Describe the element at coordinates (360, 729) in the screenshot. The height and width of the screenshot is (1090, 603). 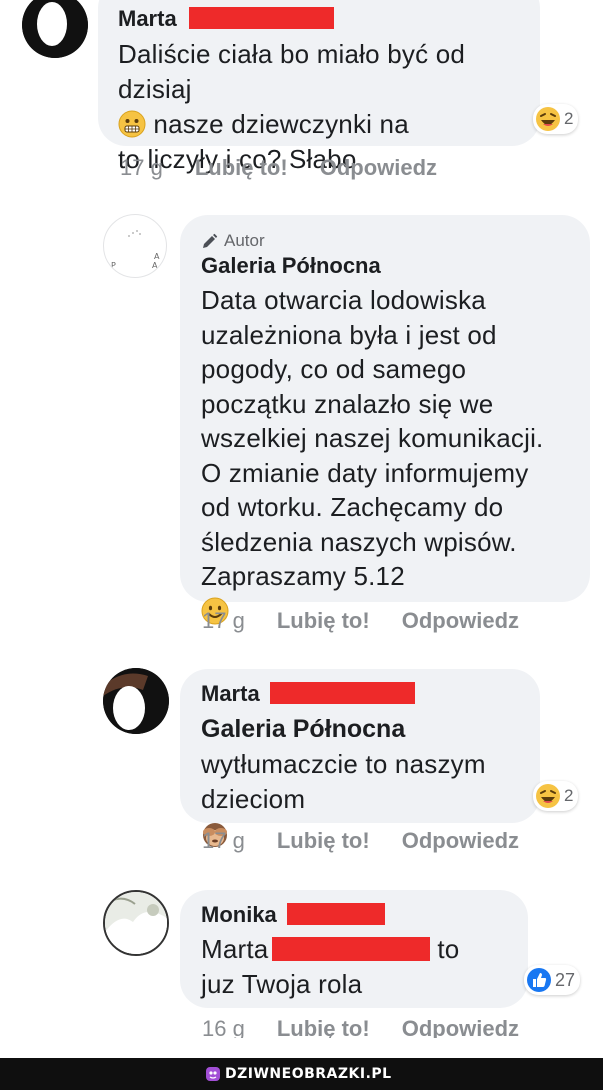
I see `mention-link: Galeria Północna` at that location.